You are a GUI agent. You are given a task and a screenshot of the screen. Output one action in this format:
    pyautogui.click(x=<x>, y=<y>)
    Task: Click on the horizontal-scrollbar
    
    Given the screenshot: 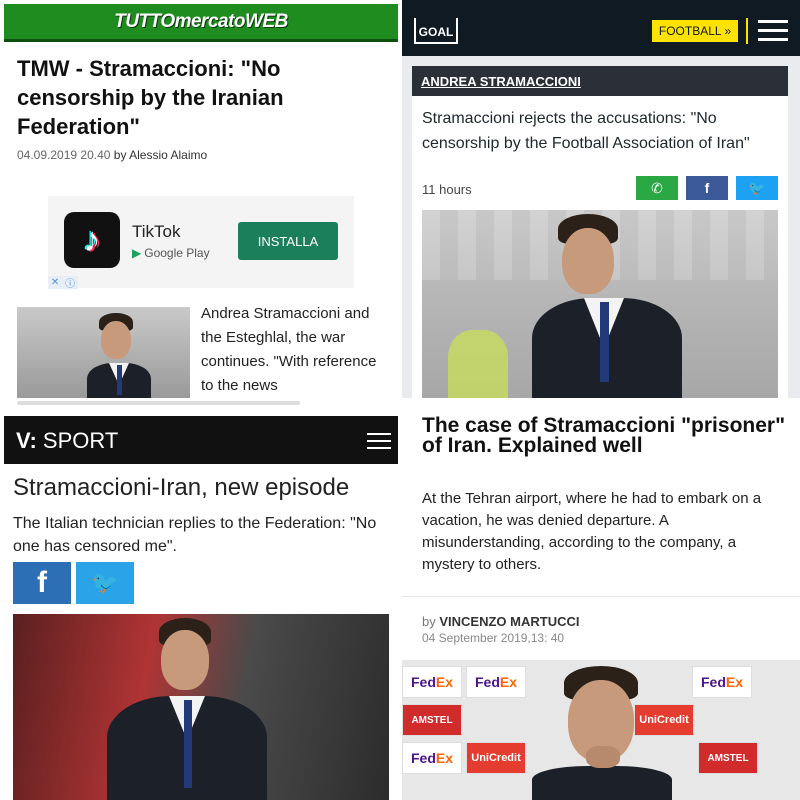 What is the action you would take?
    pyautogui.click(x=158, y=403)
    